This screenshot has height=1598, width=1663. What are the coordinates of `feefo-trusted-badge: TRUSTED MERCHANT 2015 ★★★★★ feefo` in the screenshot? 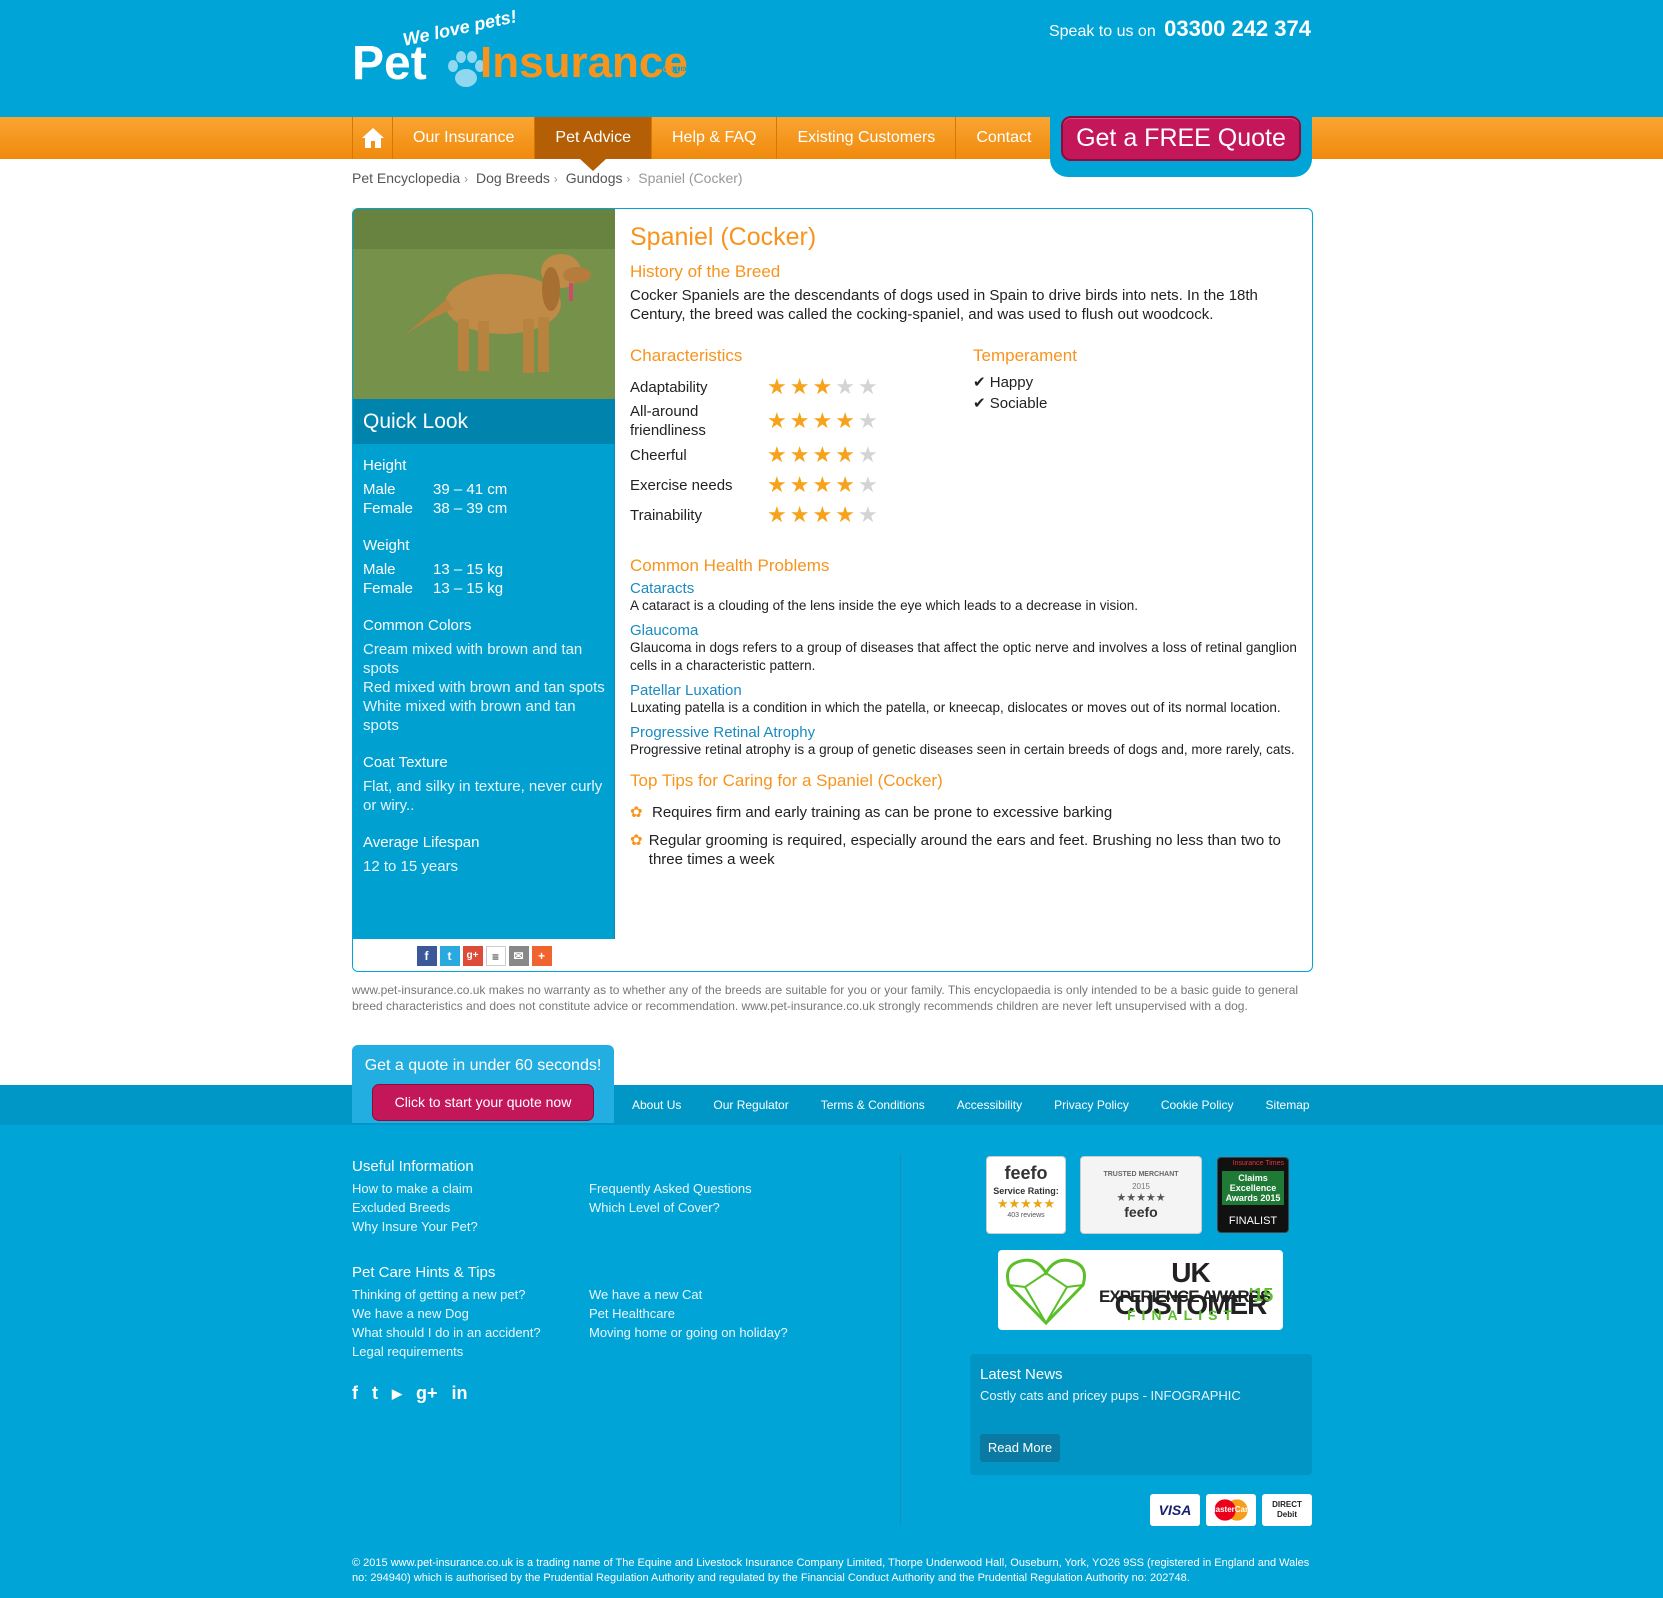 It's located at (1141, 1195).